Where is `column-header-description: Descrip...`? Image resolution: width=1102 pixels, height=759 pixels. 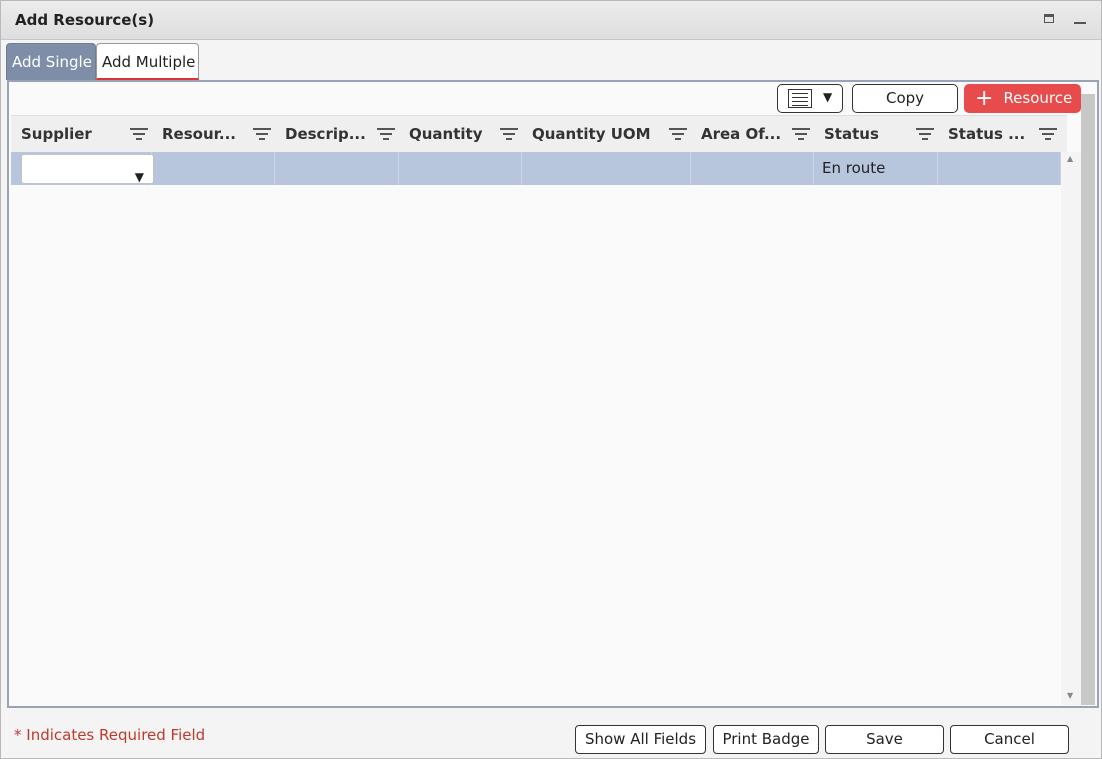 column-header-description: Descrip... is located at coordinates (337, 134).